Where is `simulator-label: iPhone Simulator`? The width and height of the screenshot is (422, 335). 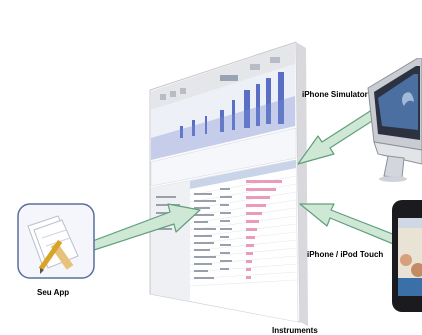 simulator-label: iPhone Simulator is located at coordinates (335, 94).